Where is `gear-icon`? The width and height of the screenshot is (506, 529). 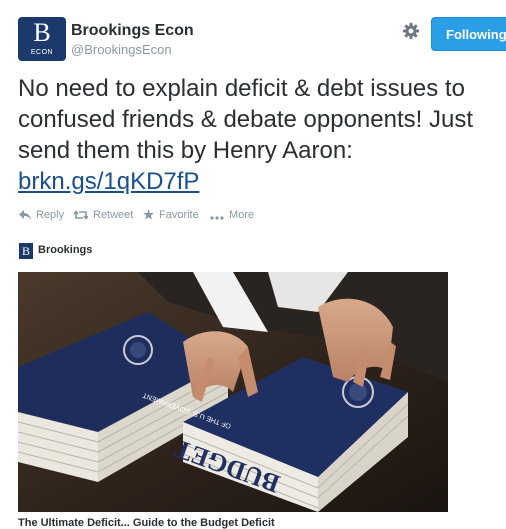 gear-icon is located at coordinates (411, 31).